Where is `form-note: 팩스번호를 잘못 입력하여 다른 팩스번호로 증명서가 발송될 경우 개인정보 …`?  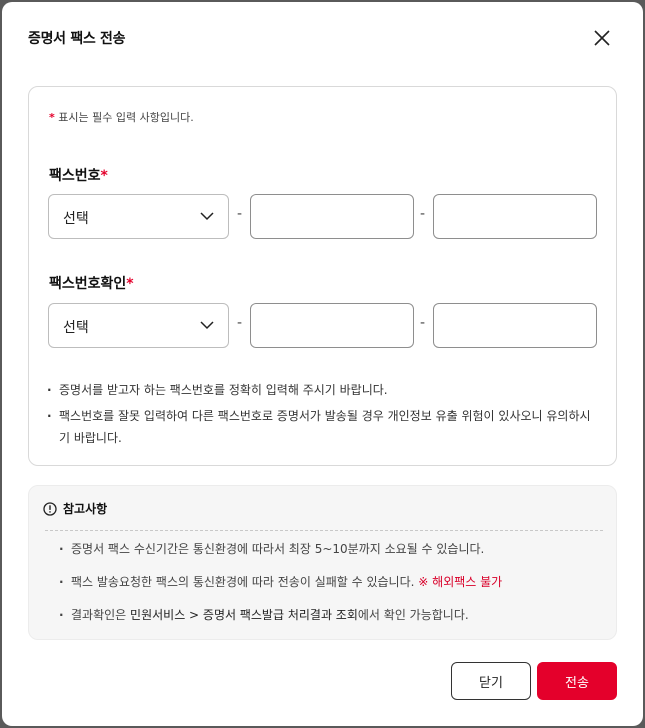 form-note: 팩스번호를 잘못 입력하여 다른 팩스번호로 증명서가 발송될 경우 개인정보 … is located at coordinates (319, 427).